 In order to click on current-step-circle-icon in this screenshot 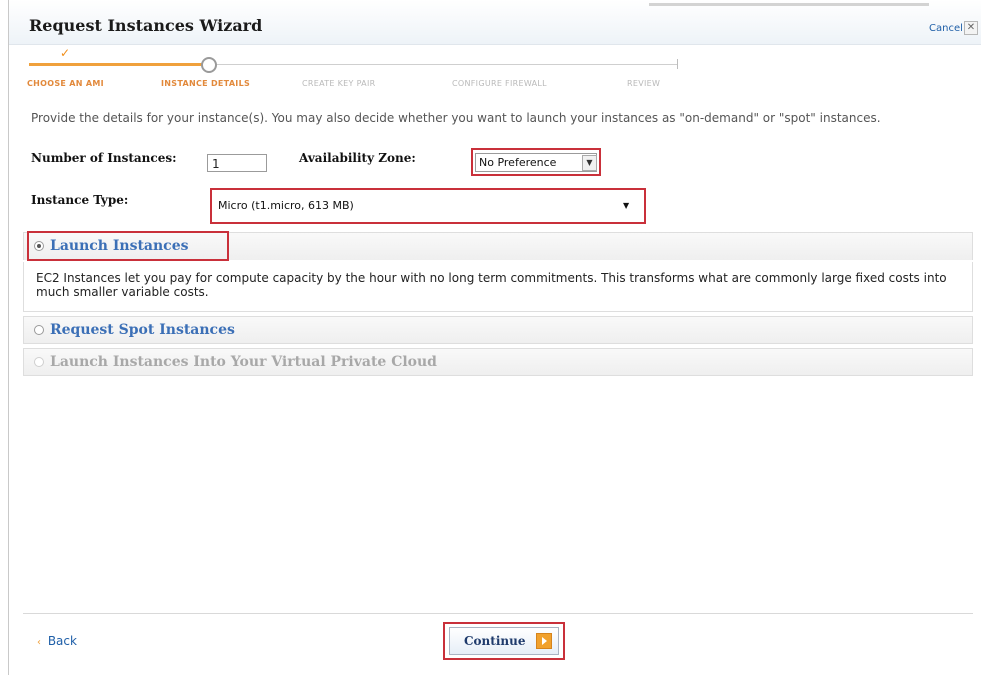, I will do `click(209, 65)`.